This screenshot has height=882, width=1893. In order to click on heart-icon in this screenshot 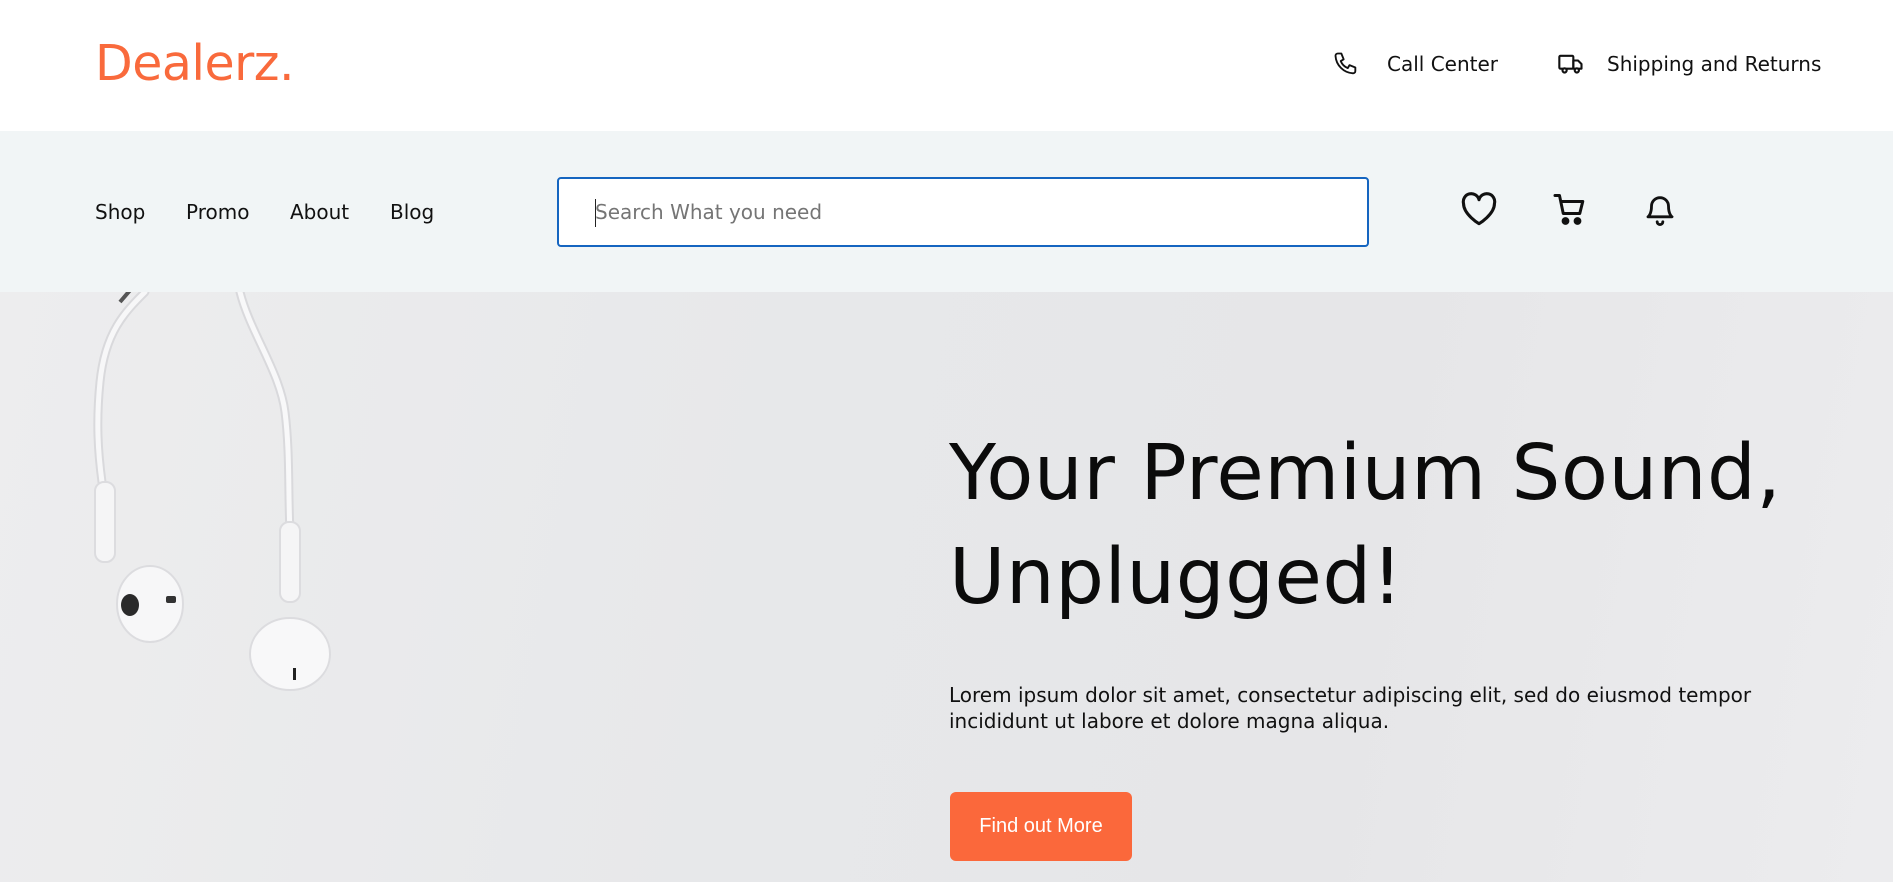, I will do `click(1479, 211)`.